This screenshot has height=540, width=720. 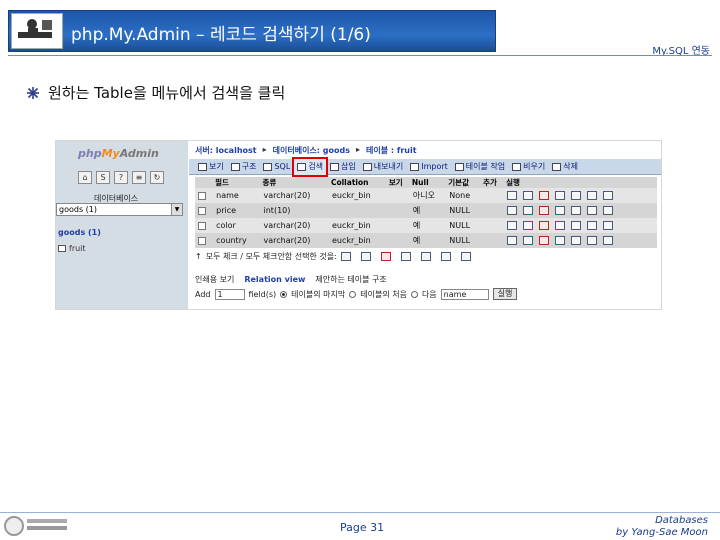 What do you see at coordinates (198, 256) in the screenshot?
I see `arrow-up-icon: ↑` at bounding box center [198, 256].